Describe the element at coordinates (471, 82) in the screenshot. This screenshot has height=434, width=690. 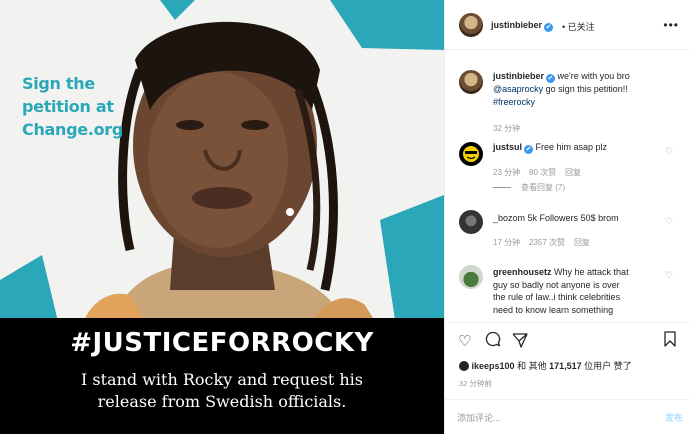
I see `caption-avatar` at that location.